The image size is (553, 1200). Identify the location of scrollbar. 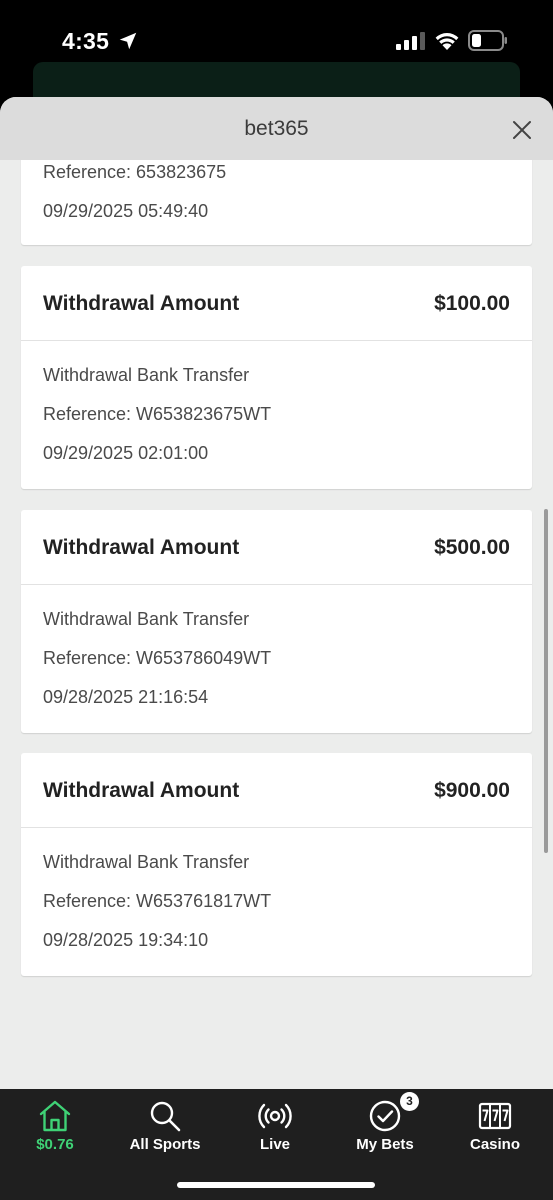
(546, 681).